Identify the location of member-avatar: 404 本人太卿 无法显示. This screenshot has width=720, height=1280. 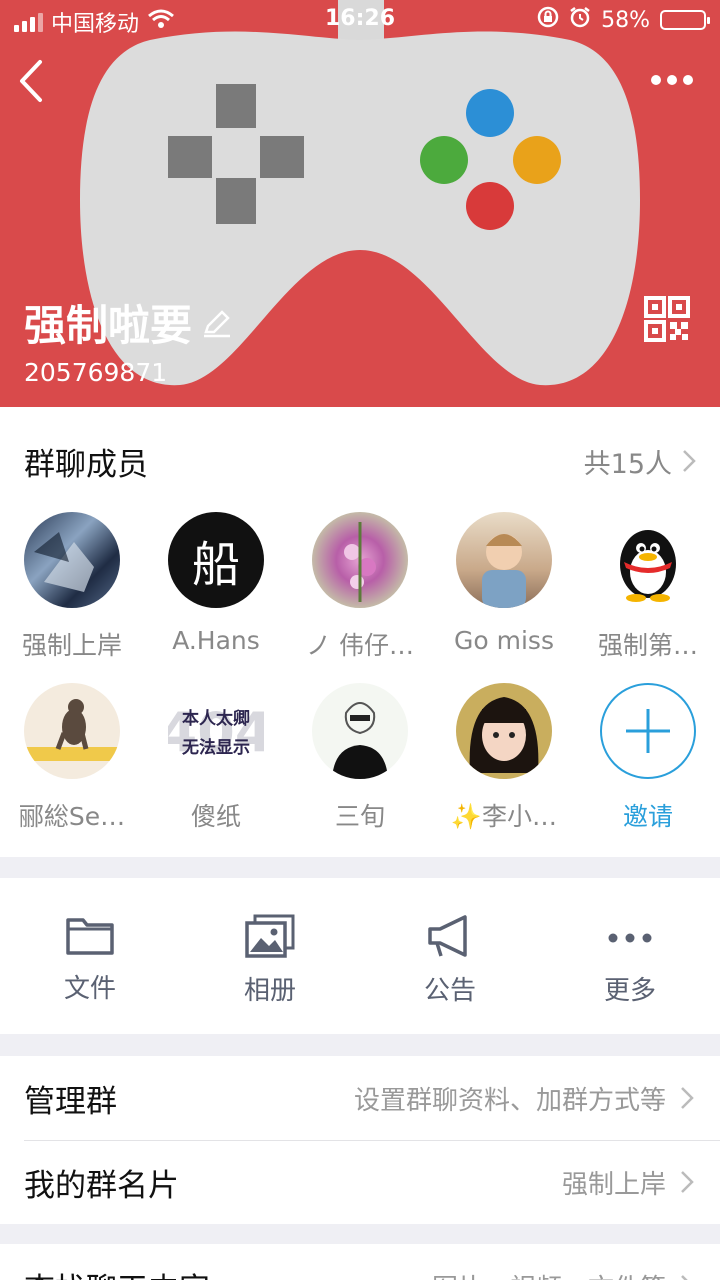
(216, 731).